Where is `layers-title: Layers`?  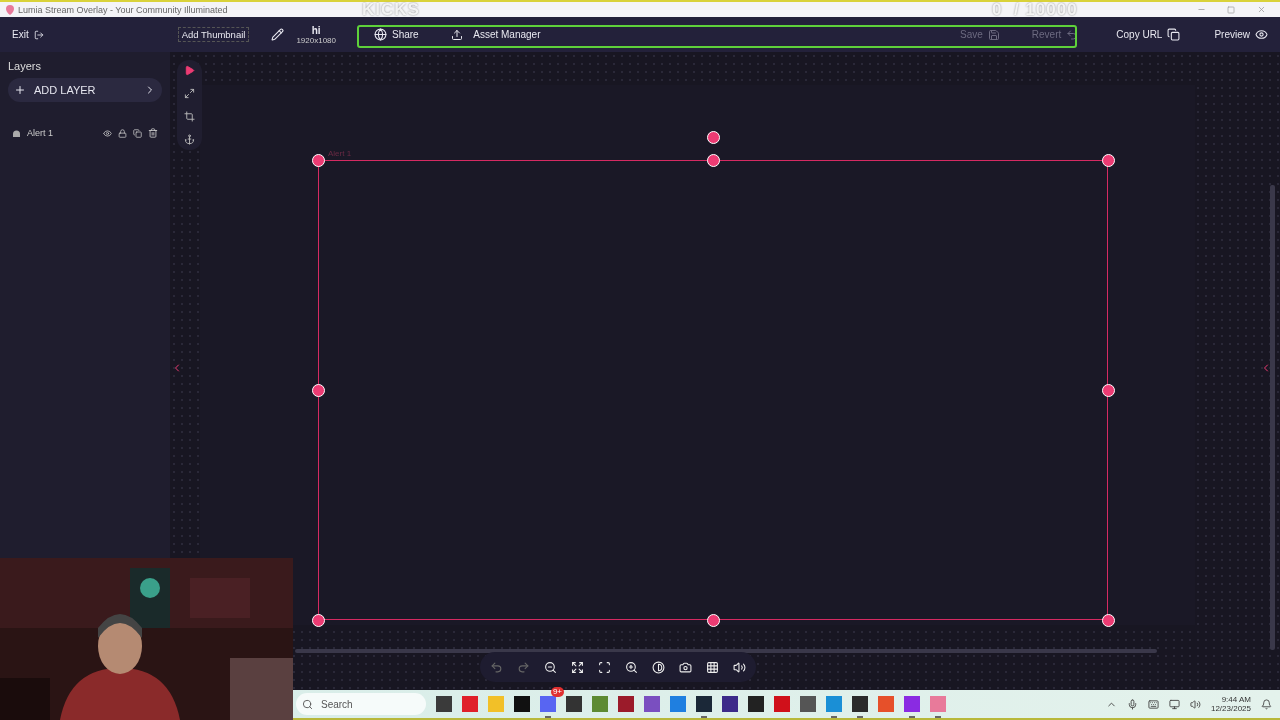 layers-title: Layers is located at coordinates (25, 66).